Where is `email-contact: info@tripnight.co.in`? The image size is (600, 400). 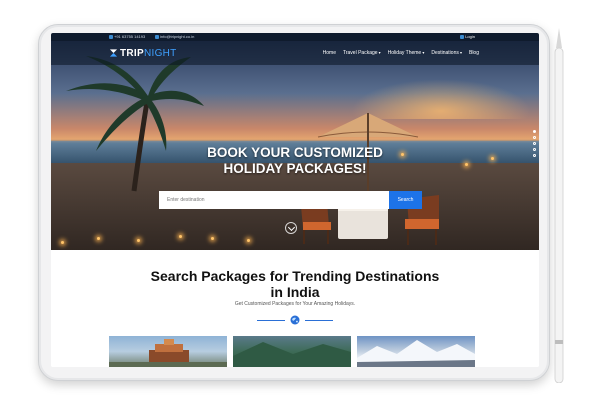 email-contact: info@tripnight.co.in is located at coordinates (174, 37).